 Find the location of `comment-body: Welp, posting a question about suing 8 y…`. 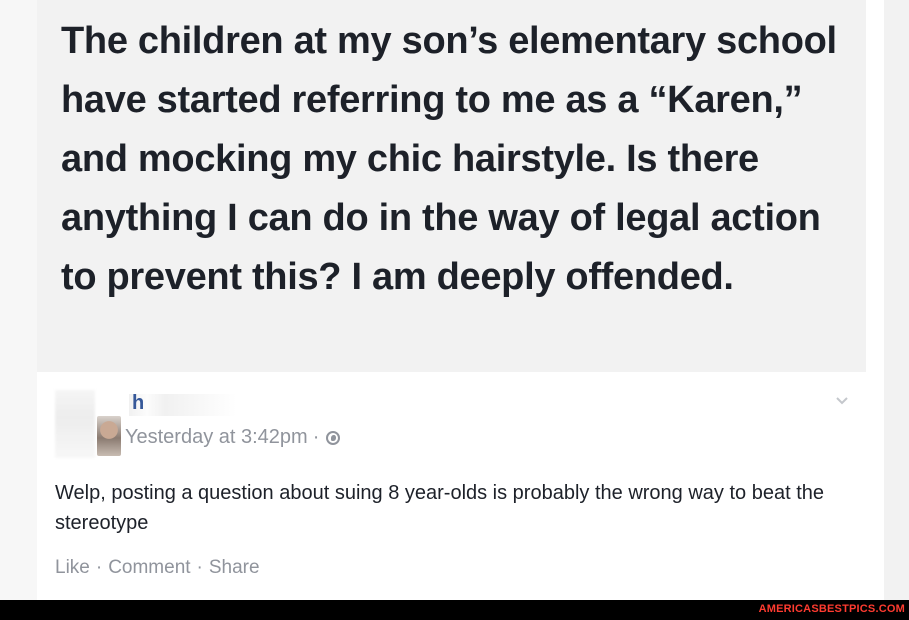

comment-body: Welp, posting a question about suing 8 y… is located at coordinates (439, 508).